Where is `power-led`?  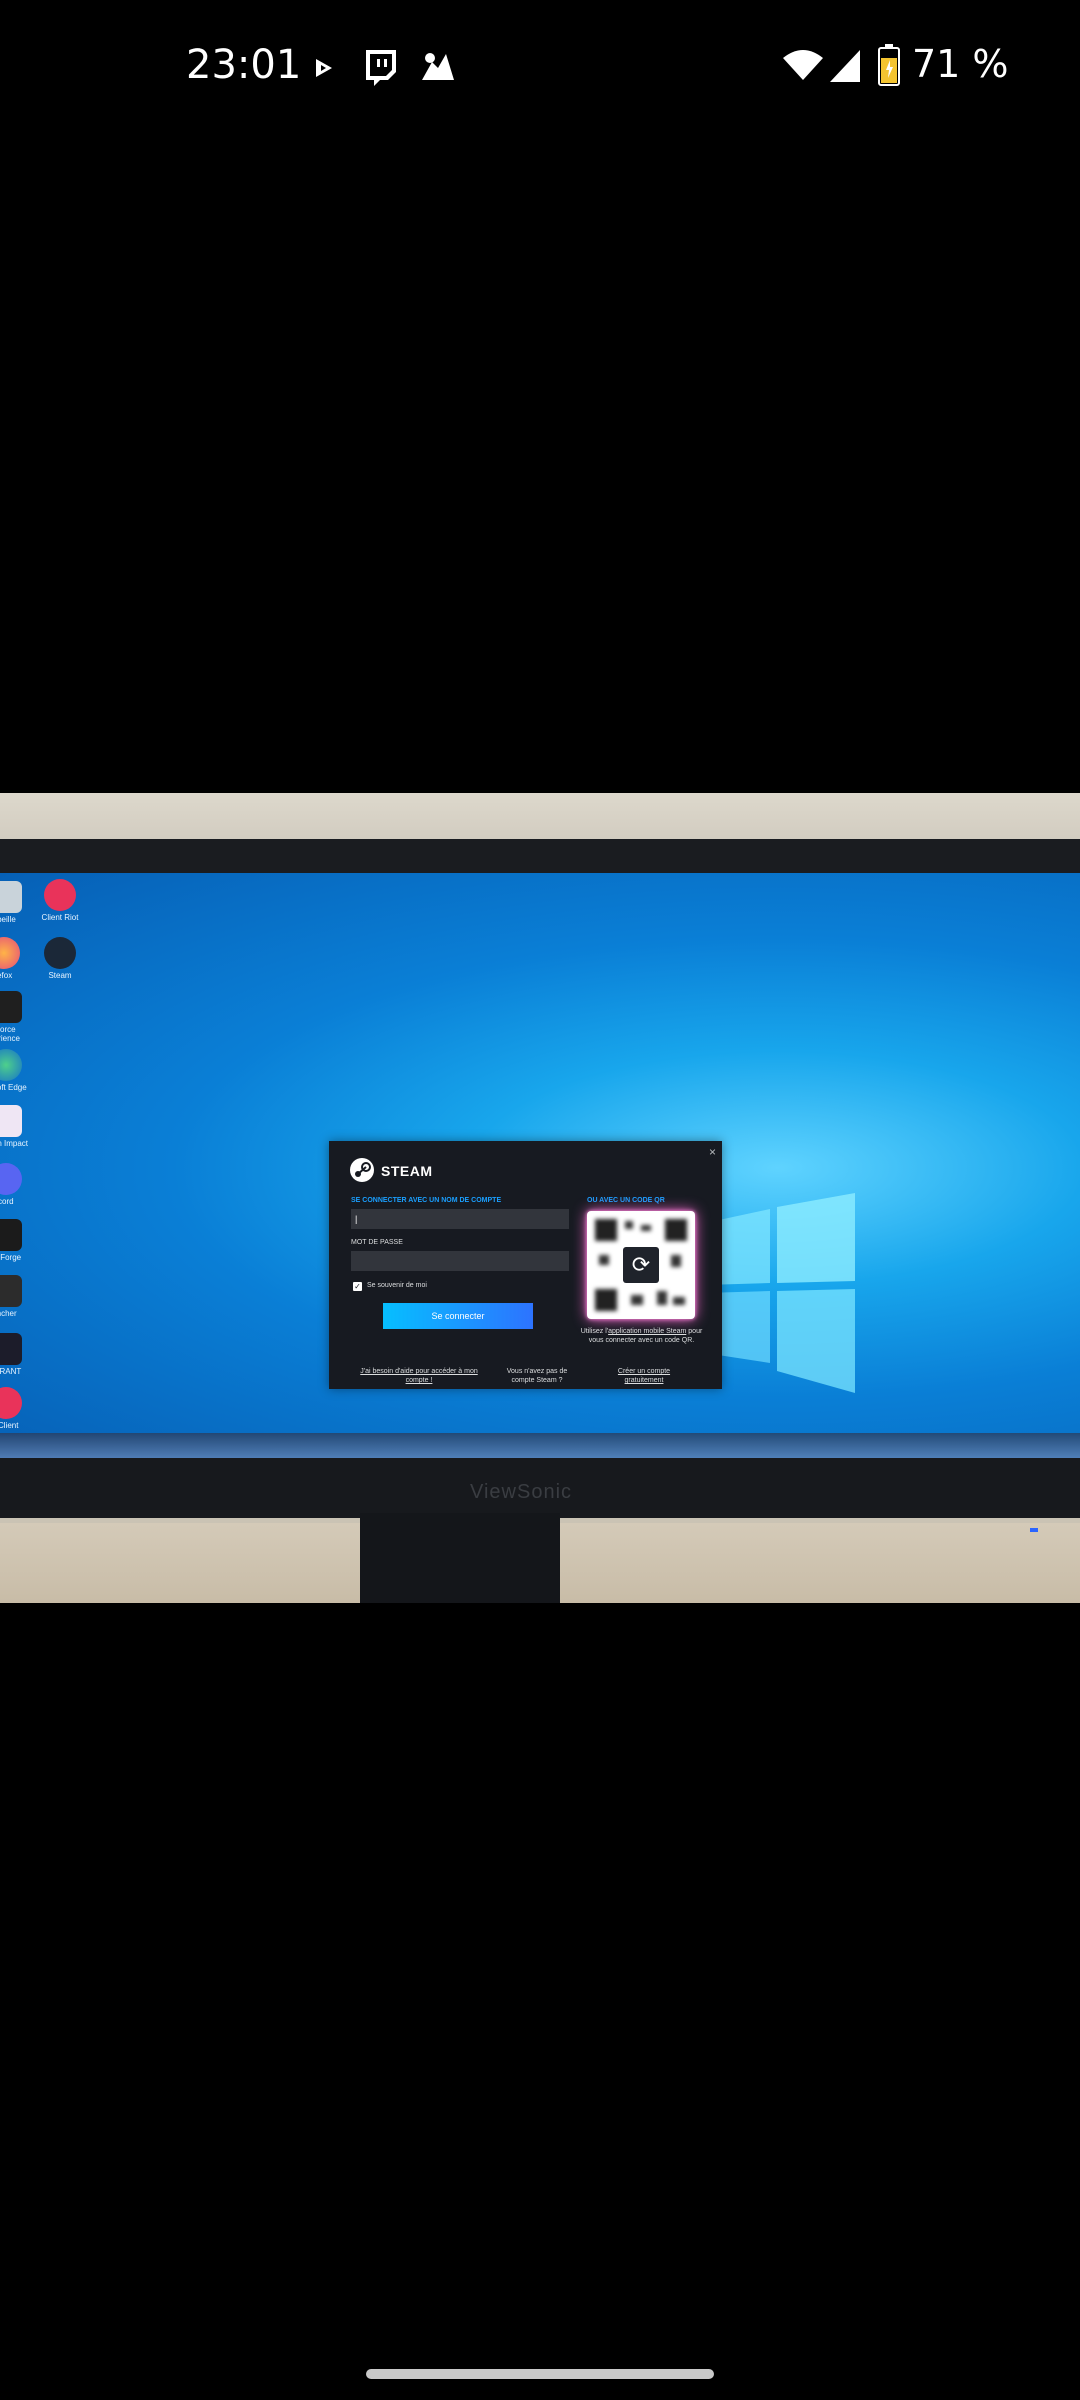
power-led is located at coordinates (1034, 1530).